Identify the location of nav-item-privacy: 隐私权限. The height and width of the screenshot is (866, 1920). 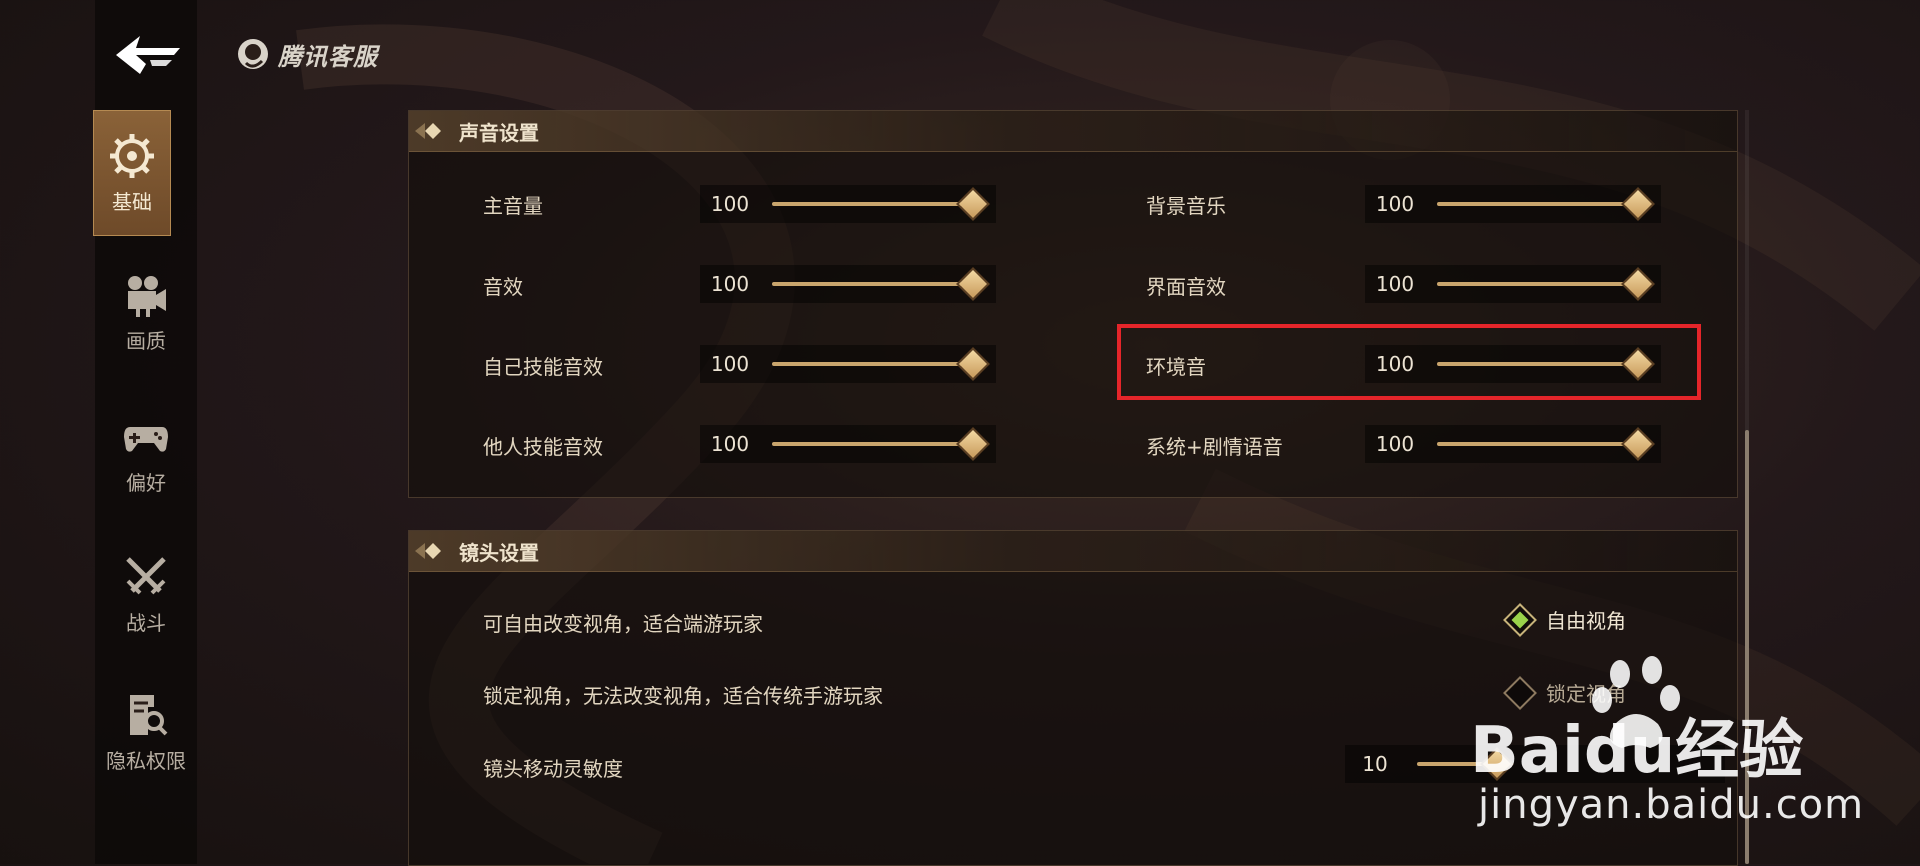
(146, 732).